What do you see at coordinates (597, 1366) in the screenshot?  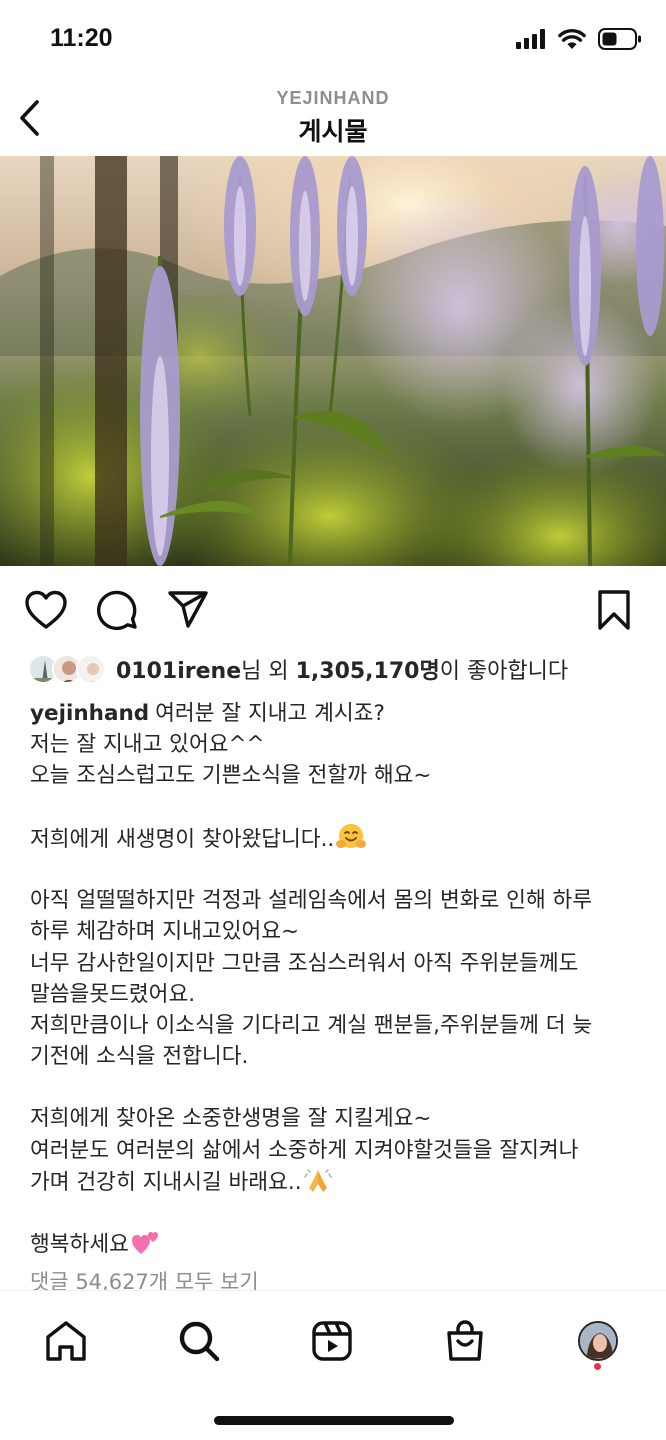 I see `notification-dot` at bounding box center [597, 1366].